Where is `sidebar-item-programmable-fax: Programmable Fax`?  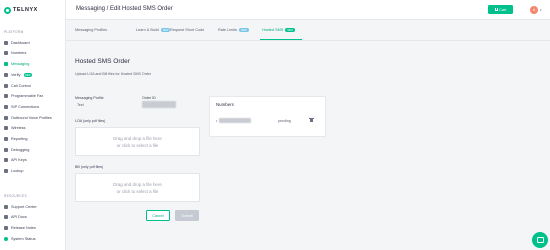
sidebar-item-programmable-fax: Programmable Fax is located at coordinates (33, 96).